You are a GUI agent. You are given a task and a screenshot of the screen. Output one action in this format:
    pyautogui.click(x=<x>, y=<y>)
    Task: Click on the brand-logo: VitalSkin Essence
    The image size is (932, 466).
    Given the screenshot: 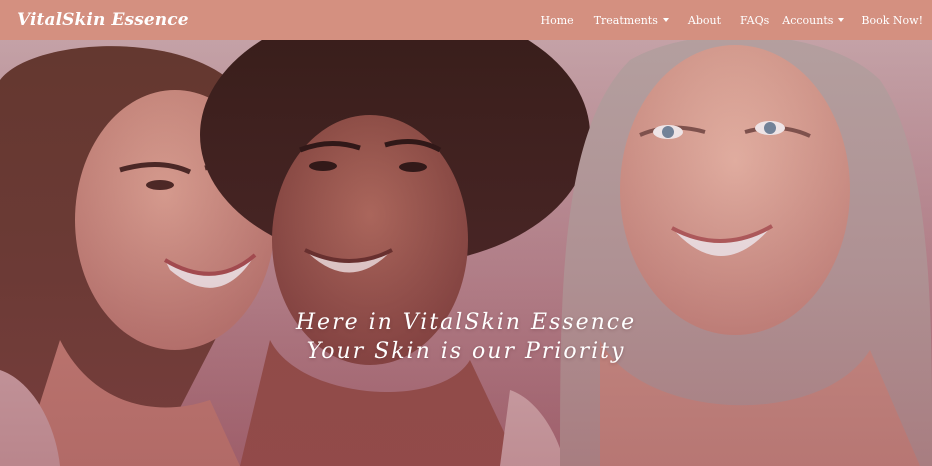 What is the action you would take?
    pyautogui.click(x=103, y=20)
    